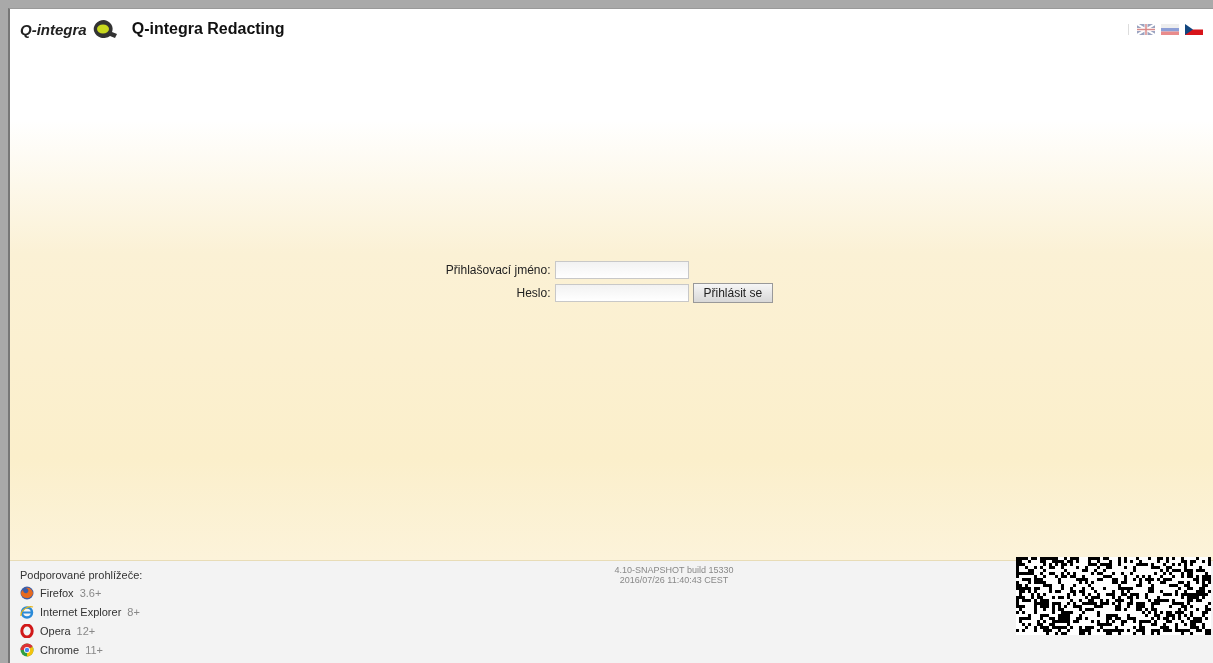  I want to click on o-ring-icon, so click(27, 631).